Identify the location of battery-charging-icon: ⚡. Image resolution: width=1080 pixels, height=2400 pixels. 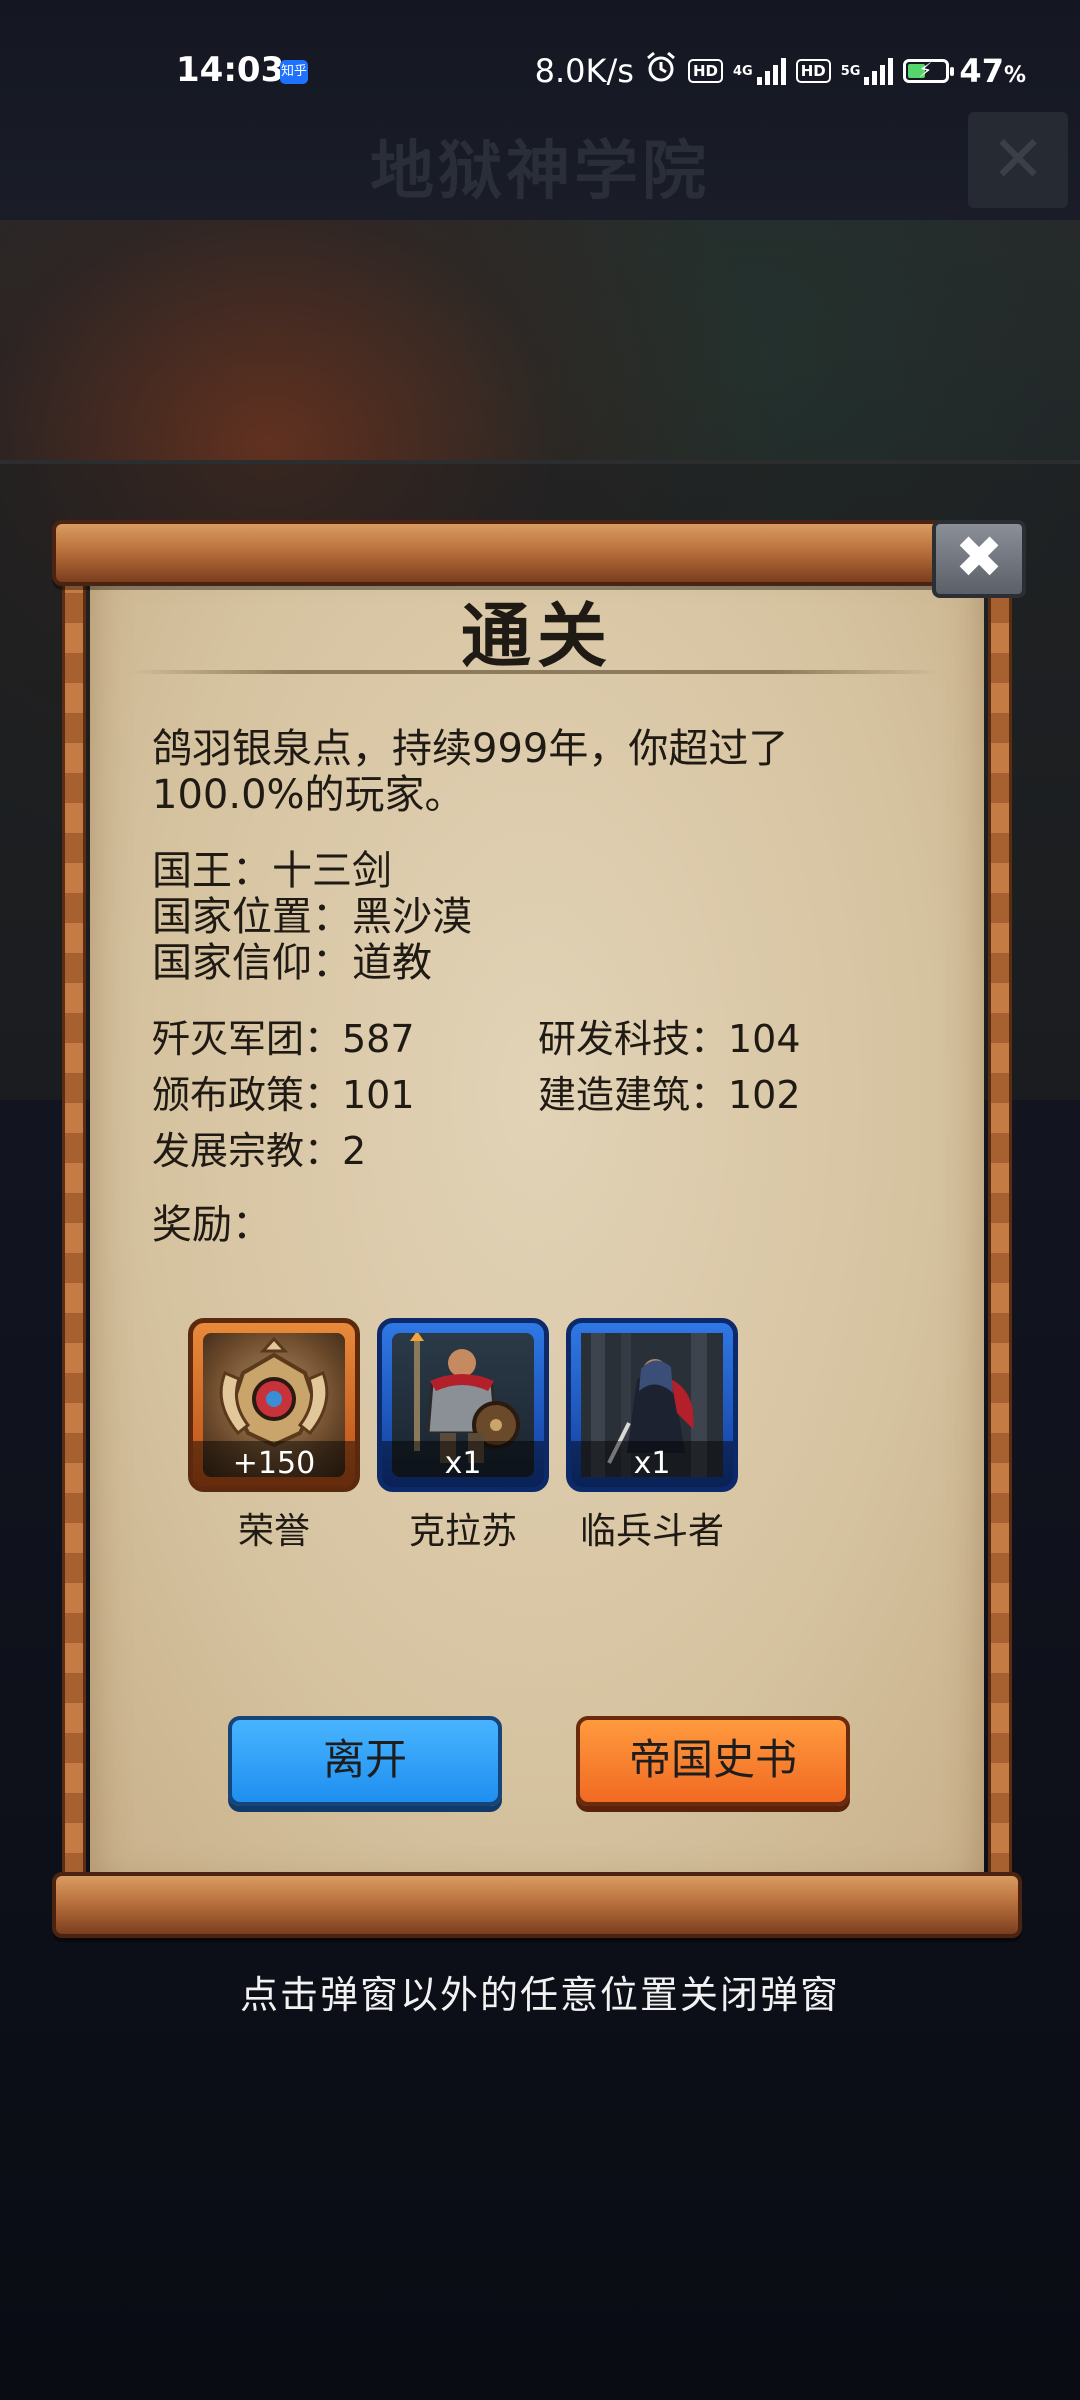
(929, 70).